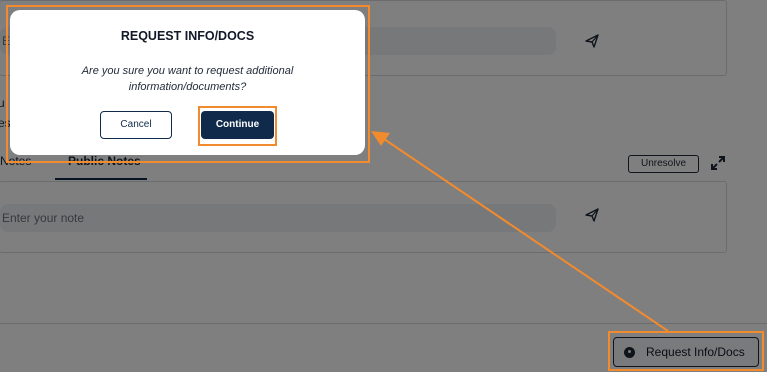  Describe the element at coordinates (237, 126) in the screenshot. I see `highlight-continue` at that location.